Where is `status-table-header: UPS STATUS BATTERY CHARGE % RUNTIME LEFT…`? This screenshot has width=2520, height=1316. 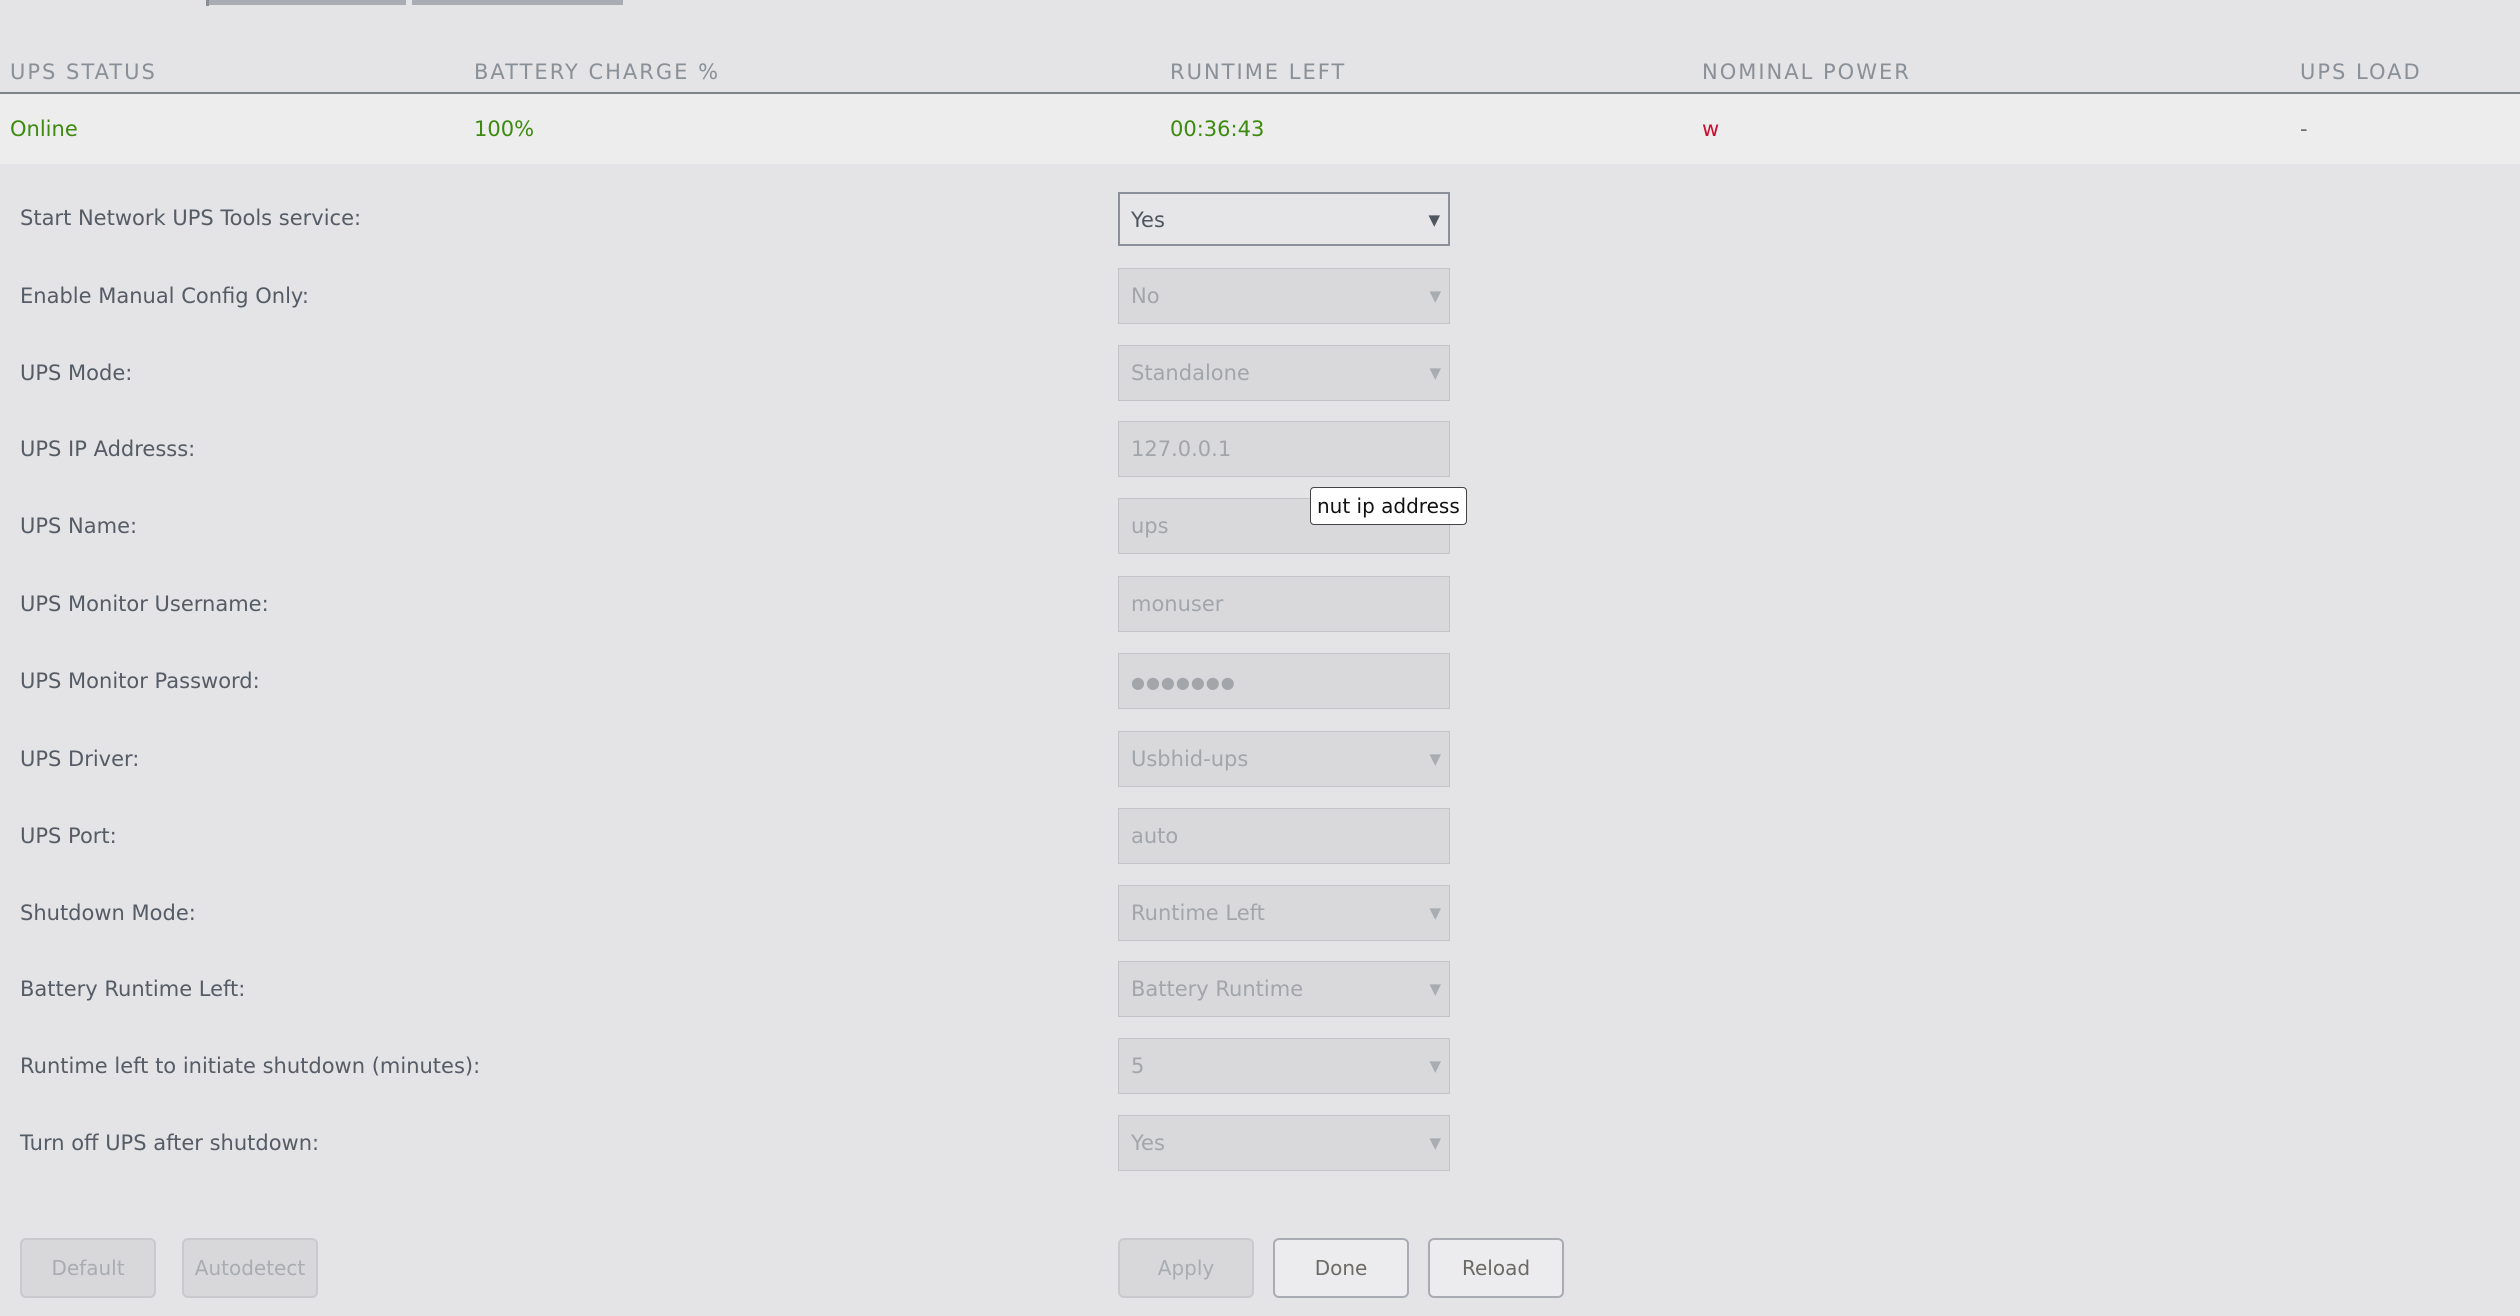 status-table-header: UPS STATUS BATTERY CHARGE % RUNTIME LEFT… is located at coordinates (1260, 73).